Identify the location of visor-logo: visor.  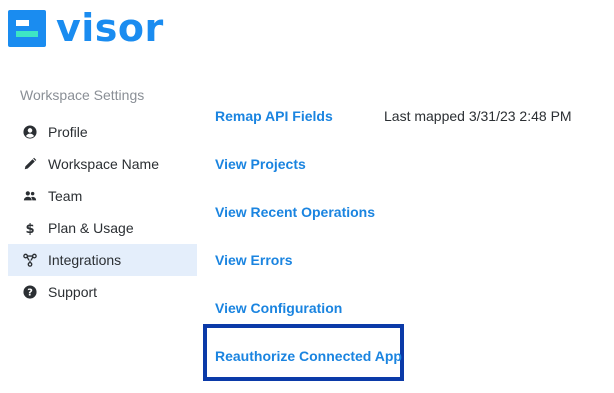
(86, 28).